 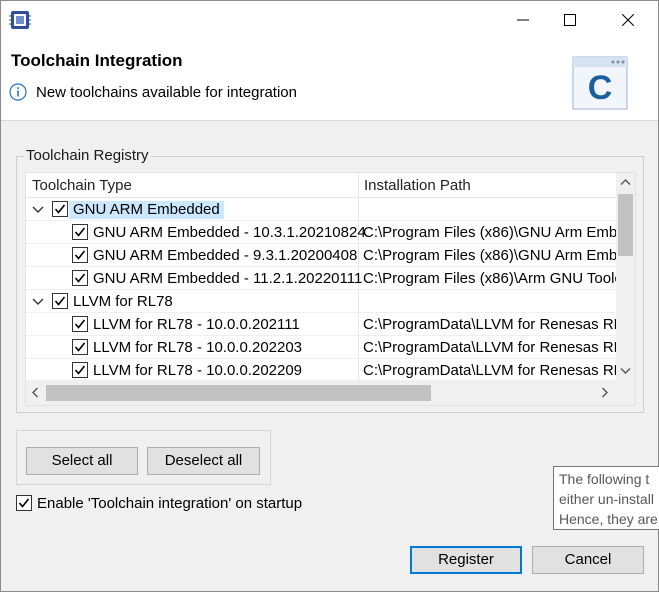 I want to click on tree-group-label: LLVM for RL78, so click(x=123, y=301).